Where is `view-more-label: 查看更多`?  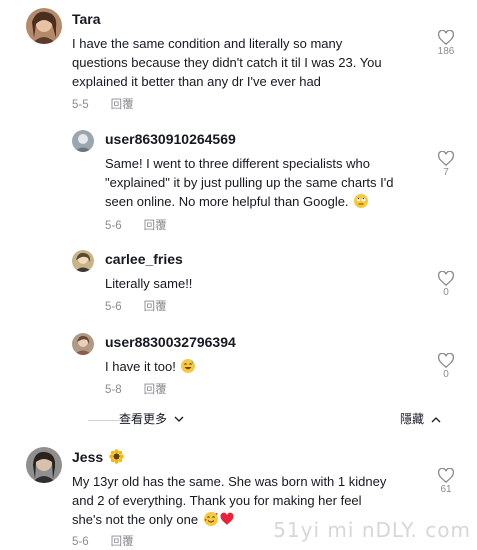 view-more-label: 查看更多 is located at coordinates (143, 419).